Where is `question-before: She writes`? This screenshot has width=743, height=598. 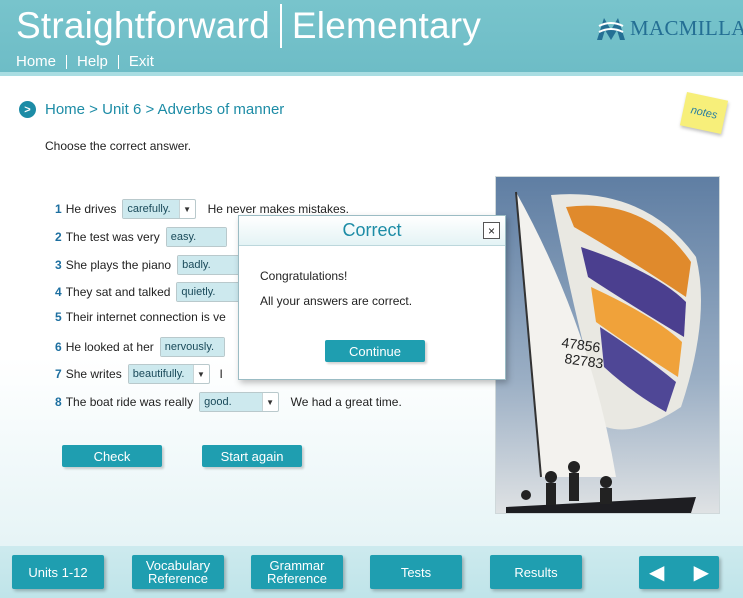
question-before: She writes is located at coordinates (93, 374).